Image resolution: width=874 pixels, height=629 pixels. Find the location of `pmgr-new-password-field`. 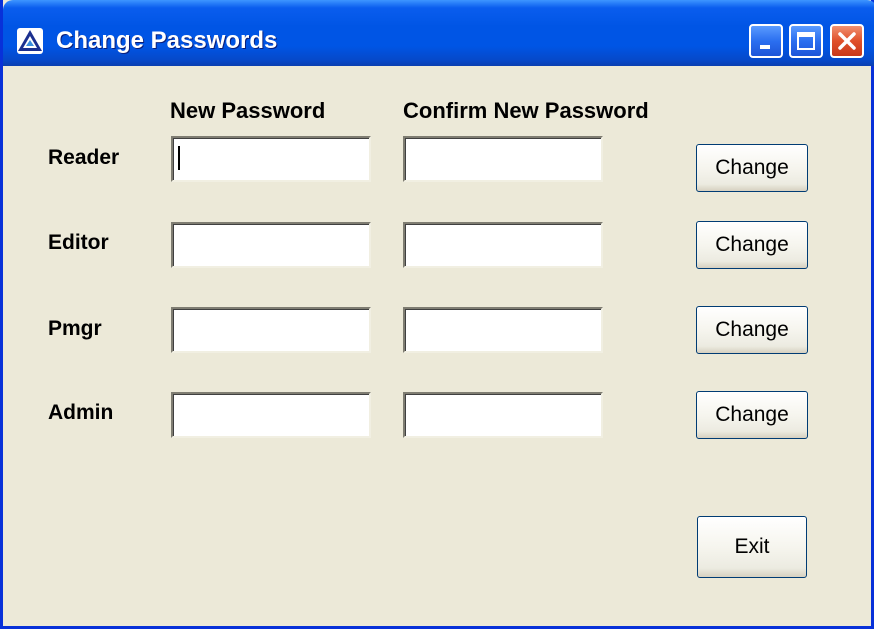

pmgr-new-password-field is located at coordinates (271, 330).